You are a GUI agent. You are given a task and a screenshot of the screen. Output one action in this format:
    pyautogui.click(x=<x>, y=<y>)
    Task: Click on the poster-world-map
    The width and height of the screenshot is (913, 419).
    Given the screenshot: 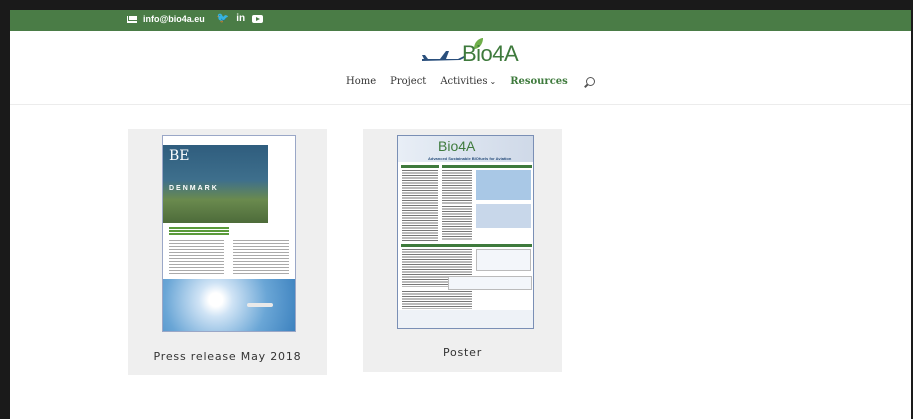 What is the action you would take?
    pyautogui.click(x=503, y=216)
    